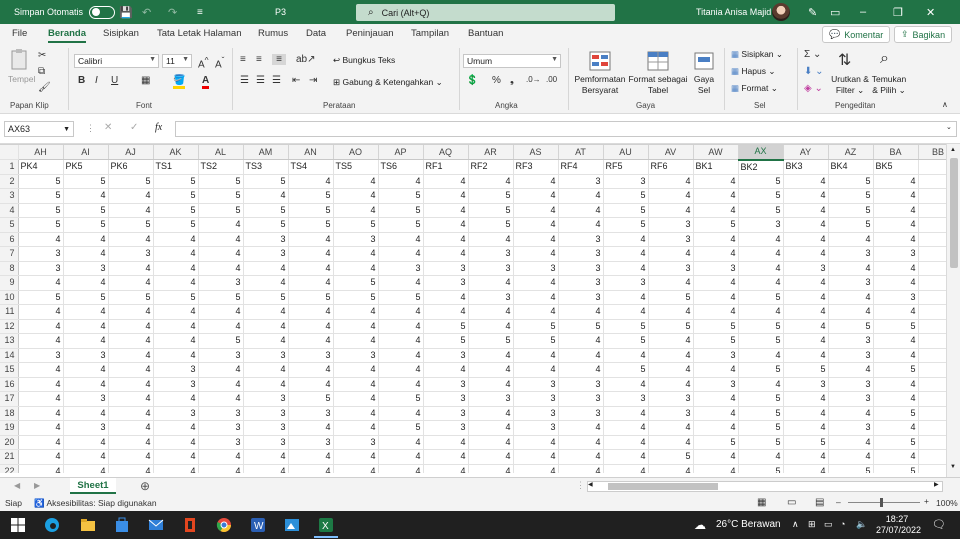  What do you see at coordinates (19, 33) in the screenshot?
I see `tab-file: File` at bounding box center [19, 33].